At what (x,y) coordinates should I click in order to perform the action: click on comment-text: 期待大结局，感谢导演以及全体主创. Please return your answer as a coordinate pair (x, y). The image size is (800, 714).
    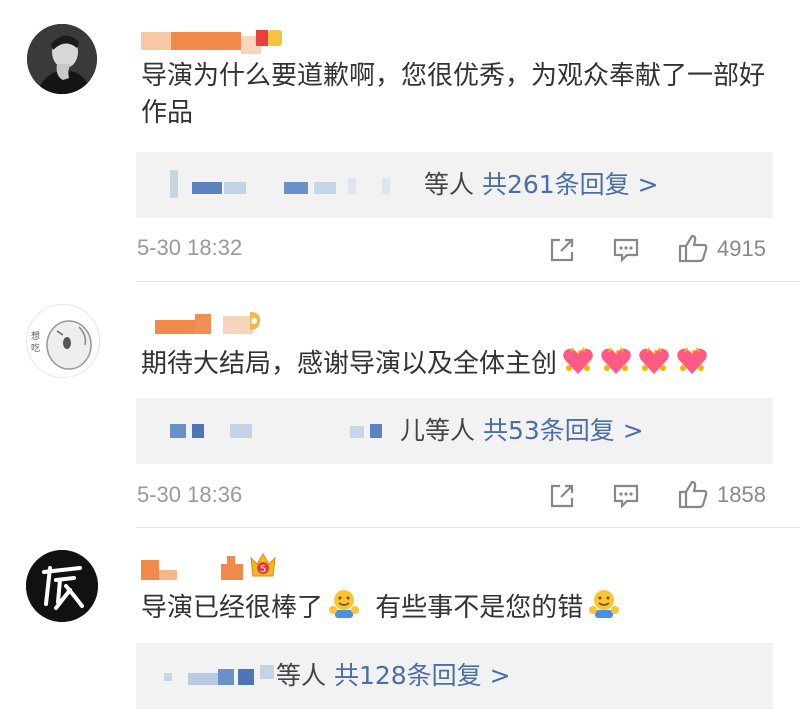
    Looking at the image, I should click on (456, 364).